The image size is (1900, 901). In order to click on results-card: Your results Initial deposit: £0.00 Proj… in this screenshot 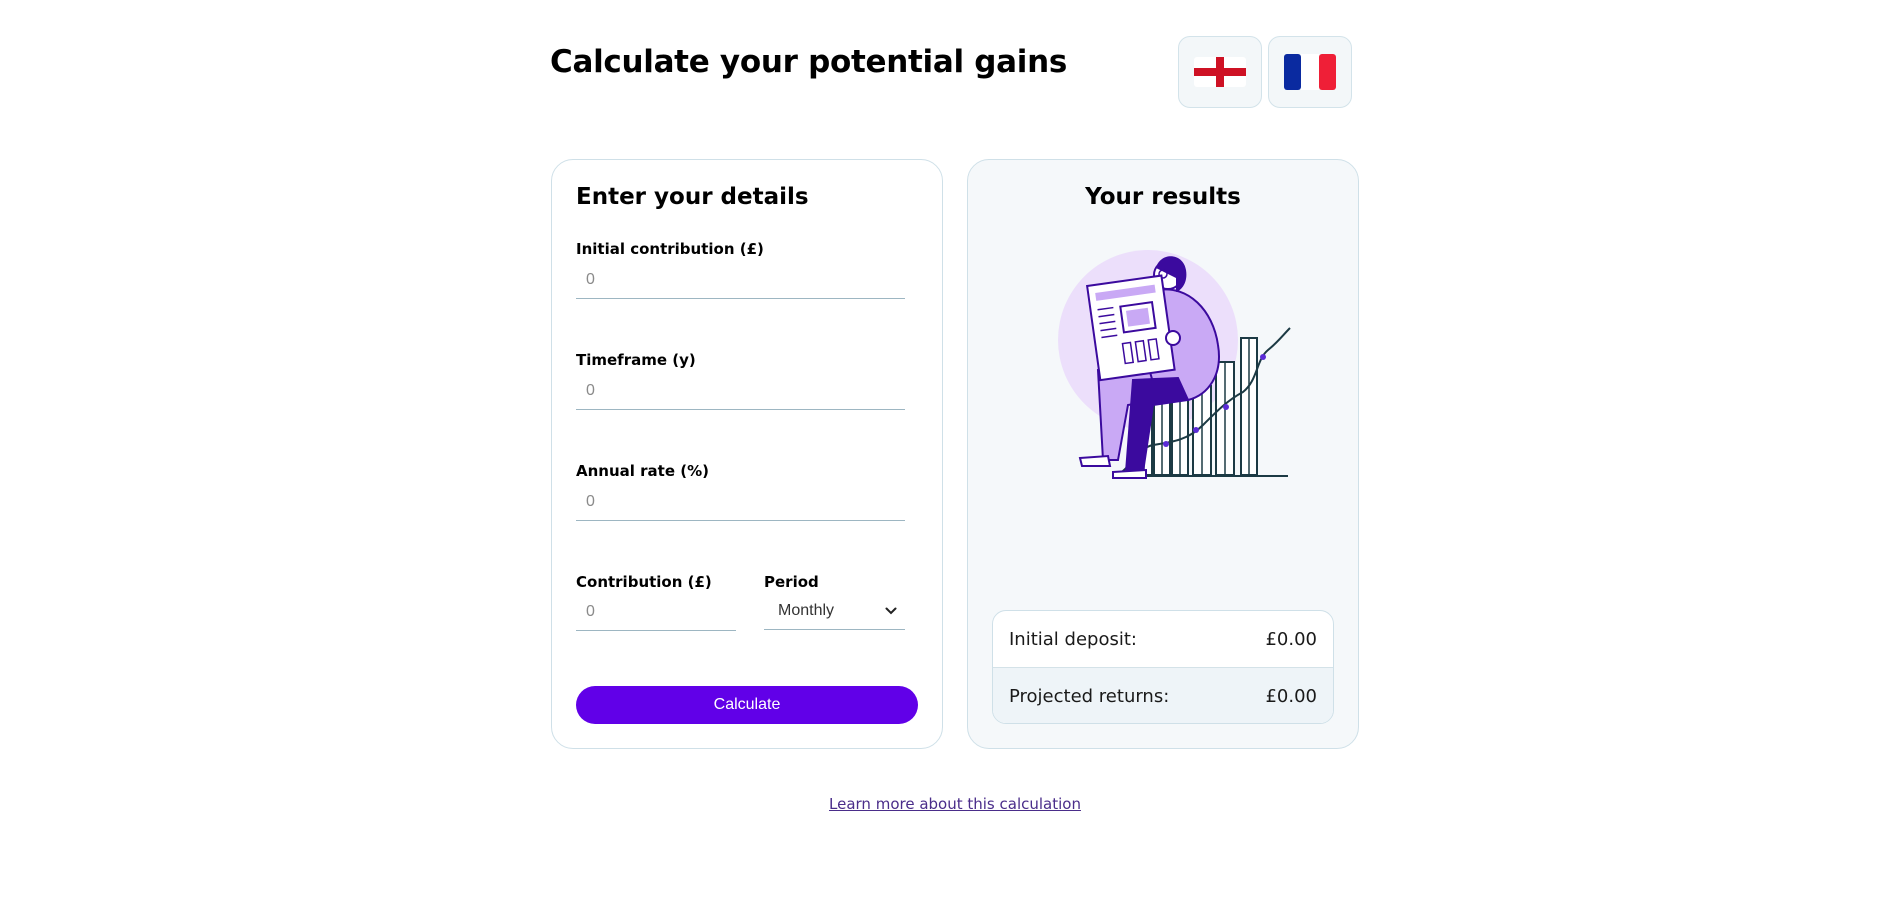, I will do `click(1163, 454)`.